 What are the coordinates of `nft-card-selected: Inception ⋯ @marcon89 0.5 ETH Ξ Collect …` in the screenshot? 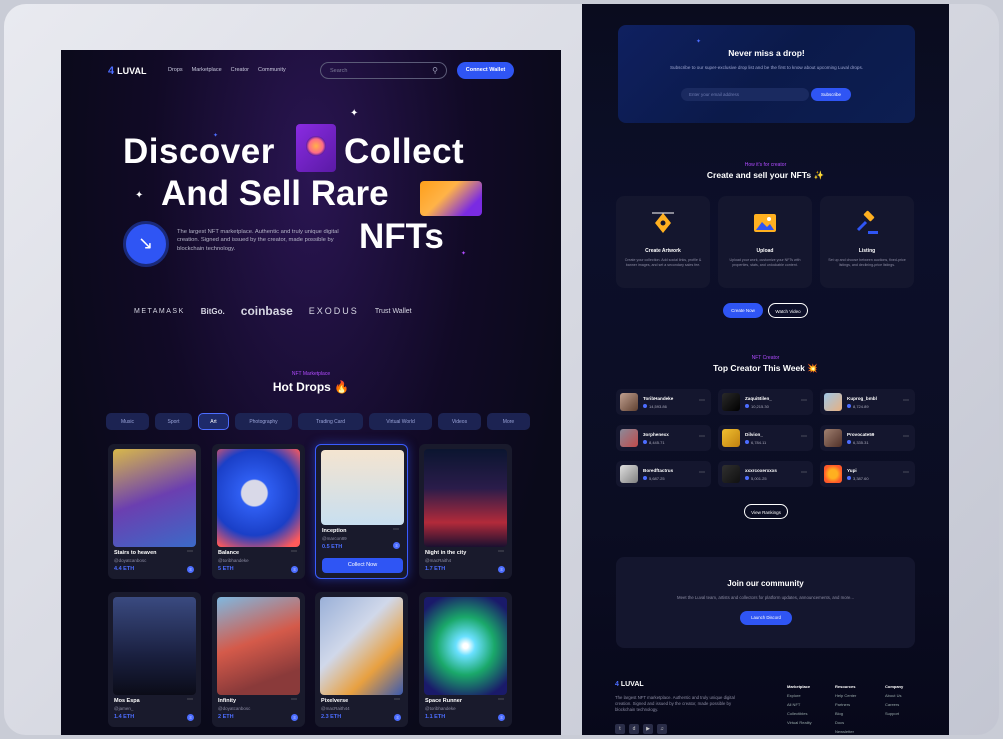 It's located at (361, 511).